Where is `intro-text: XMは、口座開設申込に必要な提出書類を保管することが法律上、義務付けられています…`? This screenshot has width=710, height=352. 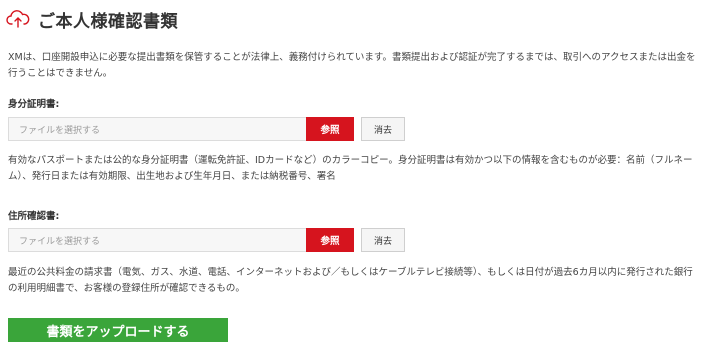
intro-text: XMは、口座開設申込に必要な提出書類を保管することが法律上、義務付けられています… is located at coordinates (352, 65).